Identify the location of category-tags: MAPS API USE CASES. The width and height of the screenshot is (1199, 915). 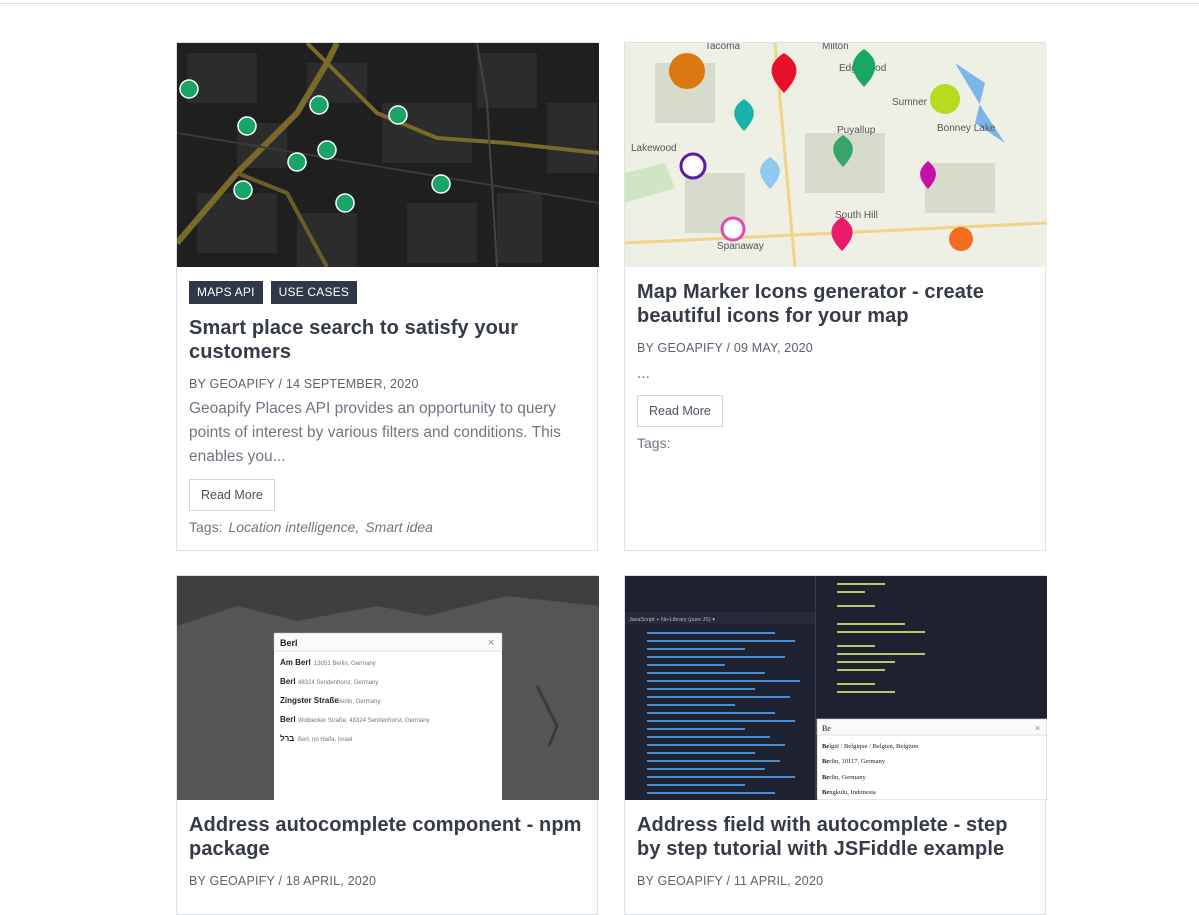
(273, 292).